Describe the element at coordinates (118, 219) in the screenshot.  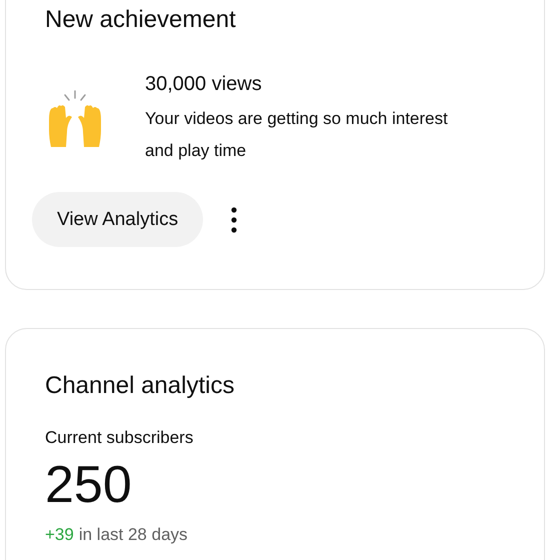
I see `view-analytics-button: View Analytics` at that location.